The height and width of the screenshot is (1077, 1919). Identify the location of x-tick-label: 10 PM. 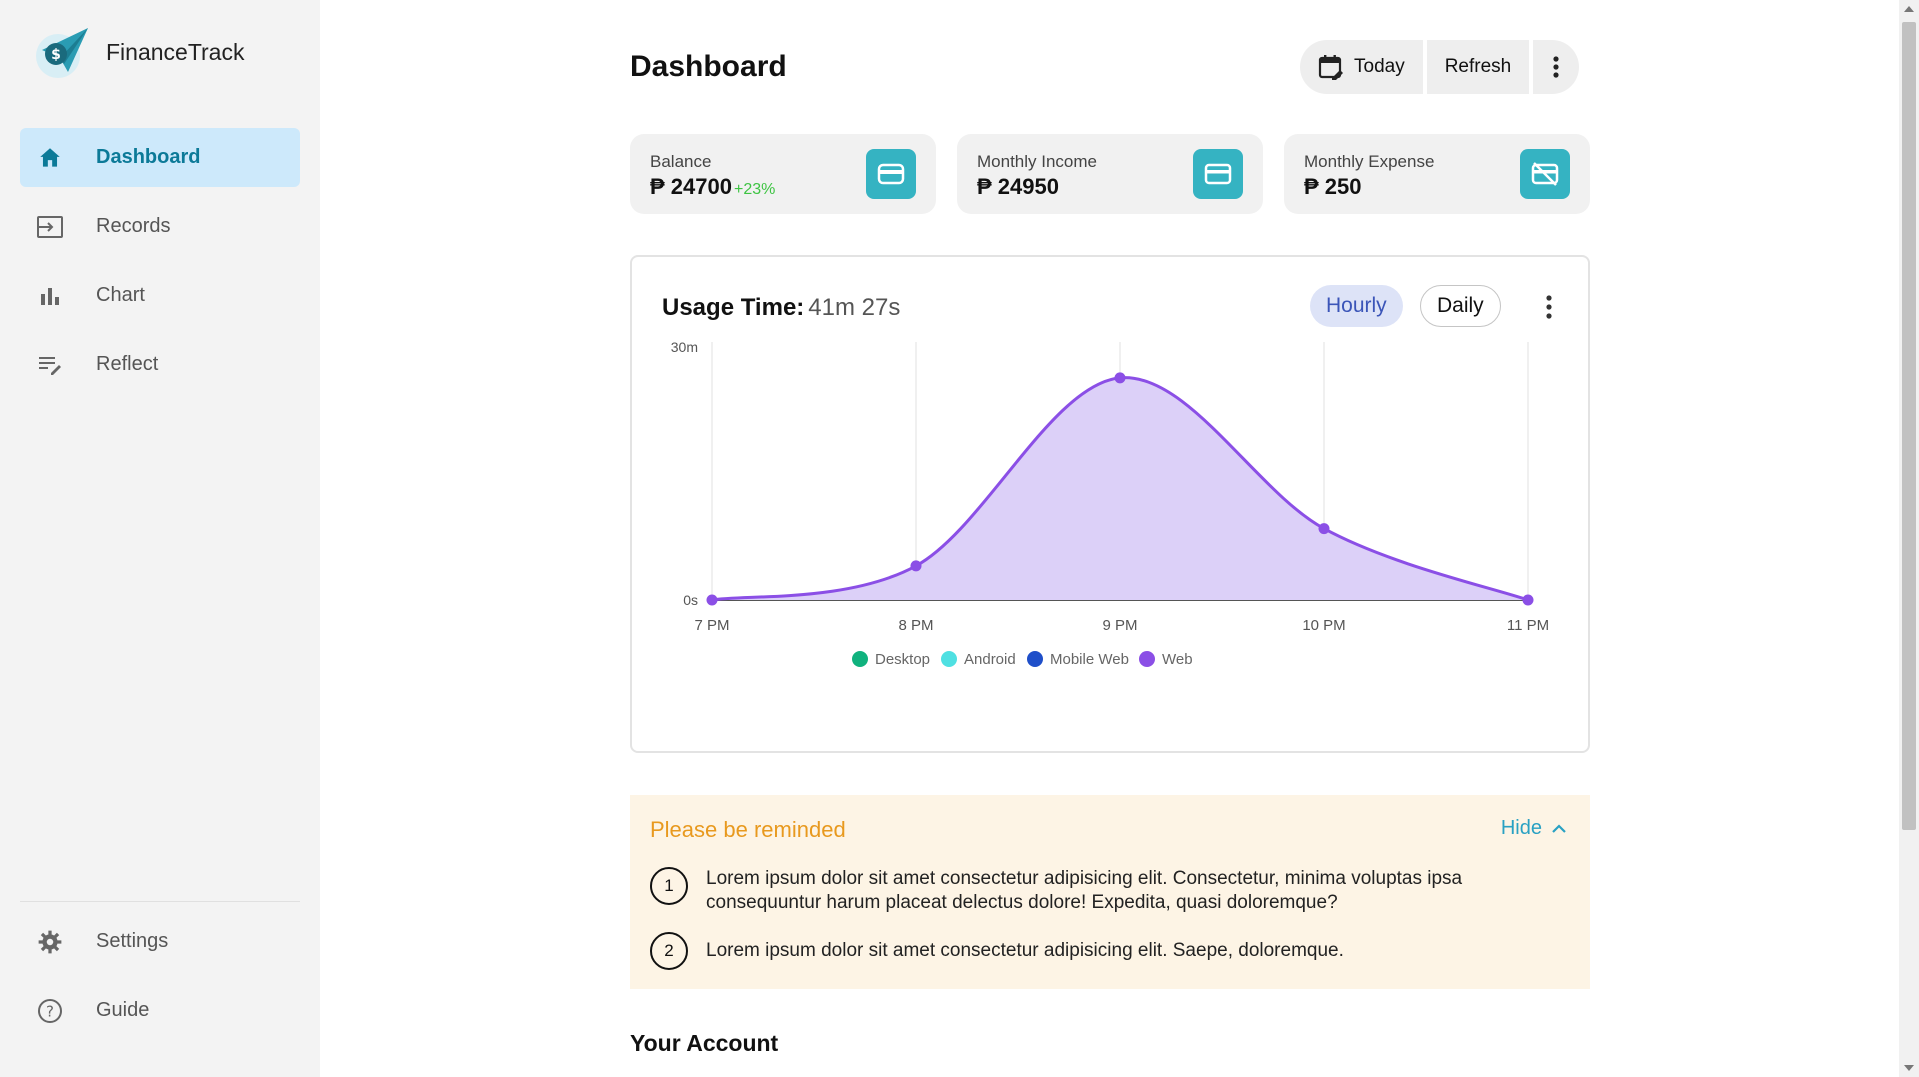
(1323, 625).